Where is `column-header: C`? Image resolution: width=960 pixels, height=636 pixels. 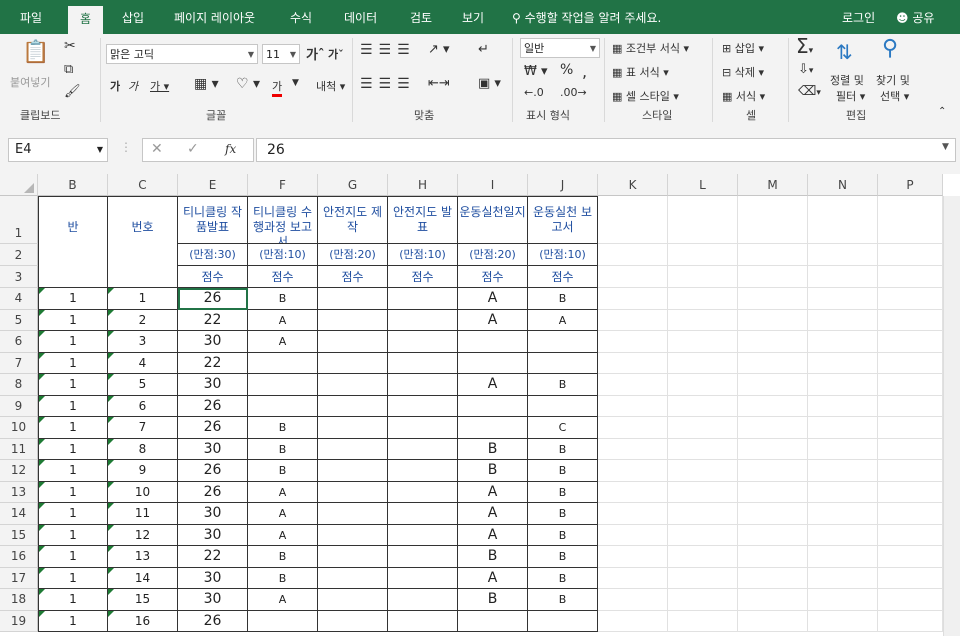 column-header: C is located at coordinates (143, 185).